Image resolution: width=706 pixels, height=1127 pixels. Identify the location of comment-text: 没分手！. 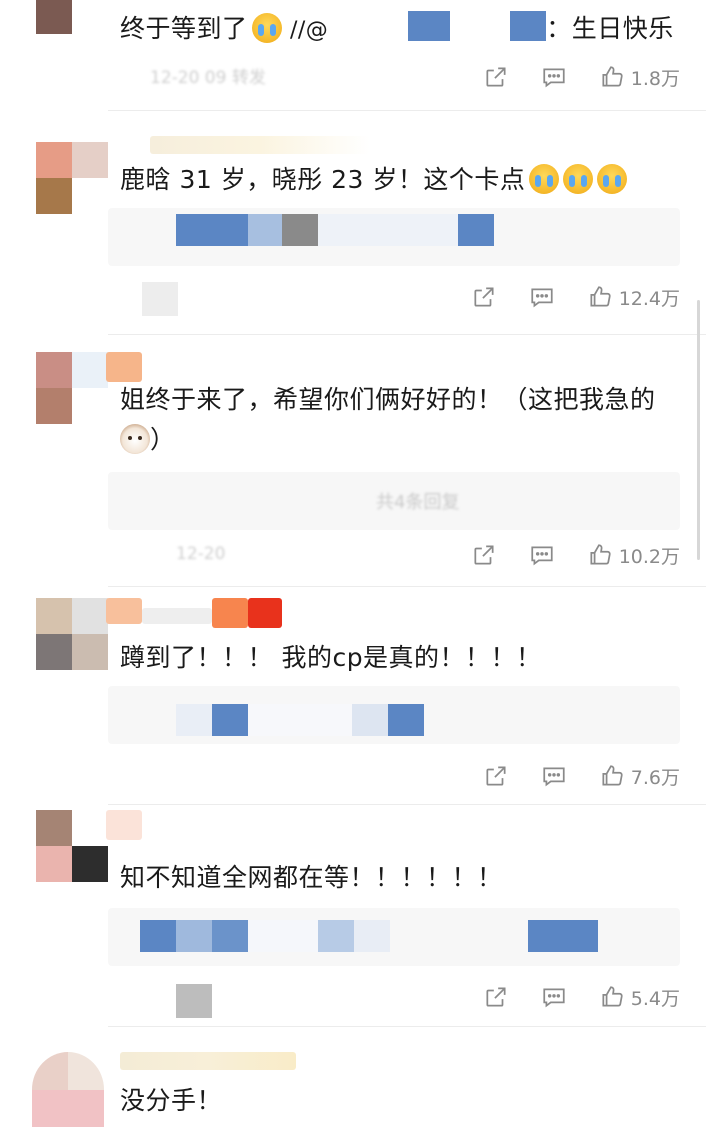
(171, 1100).